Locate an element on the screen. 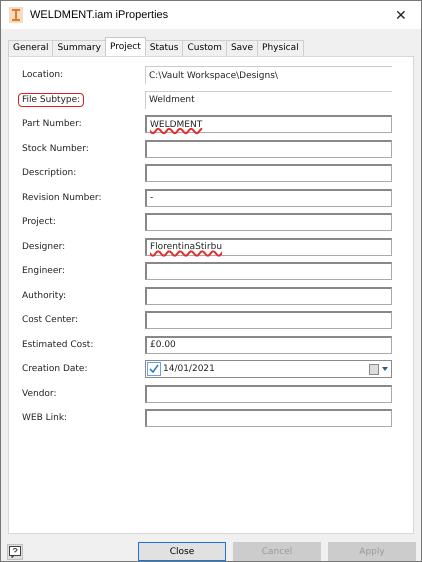  date-field: 14/01/2021 is located at coordinates (268, 369).